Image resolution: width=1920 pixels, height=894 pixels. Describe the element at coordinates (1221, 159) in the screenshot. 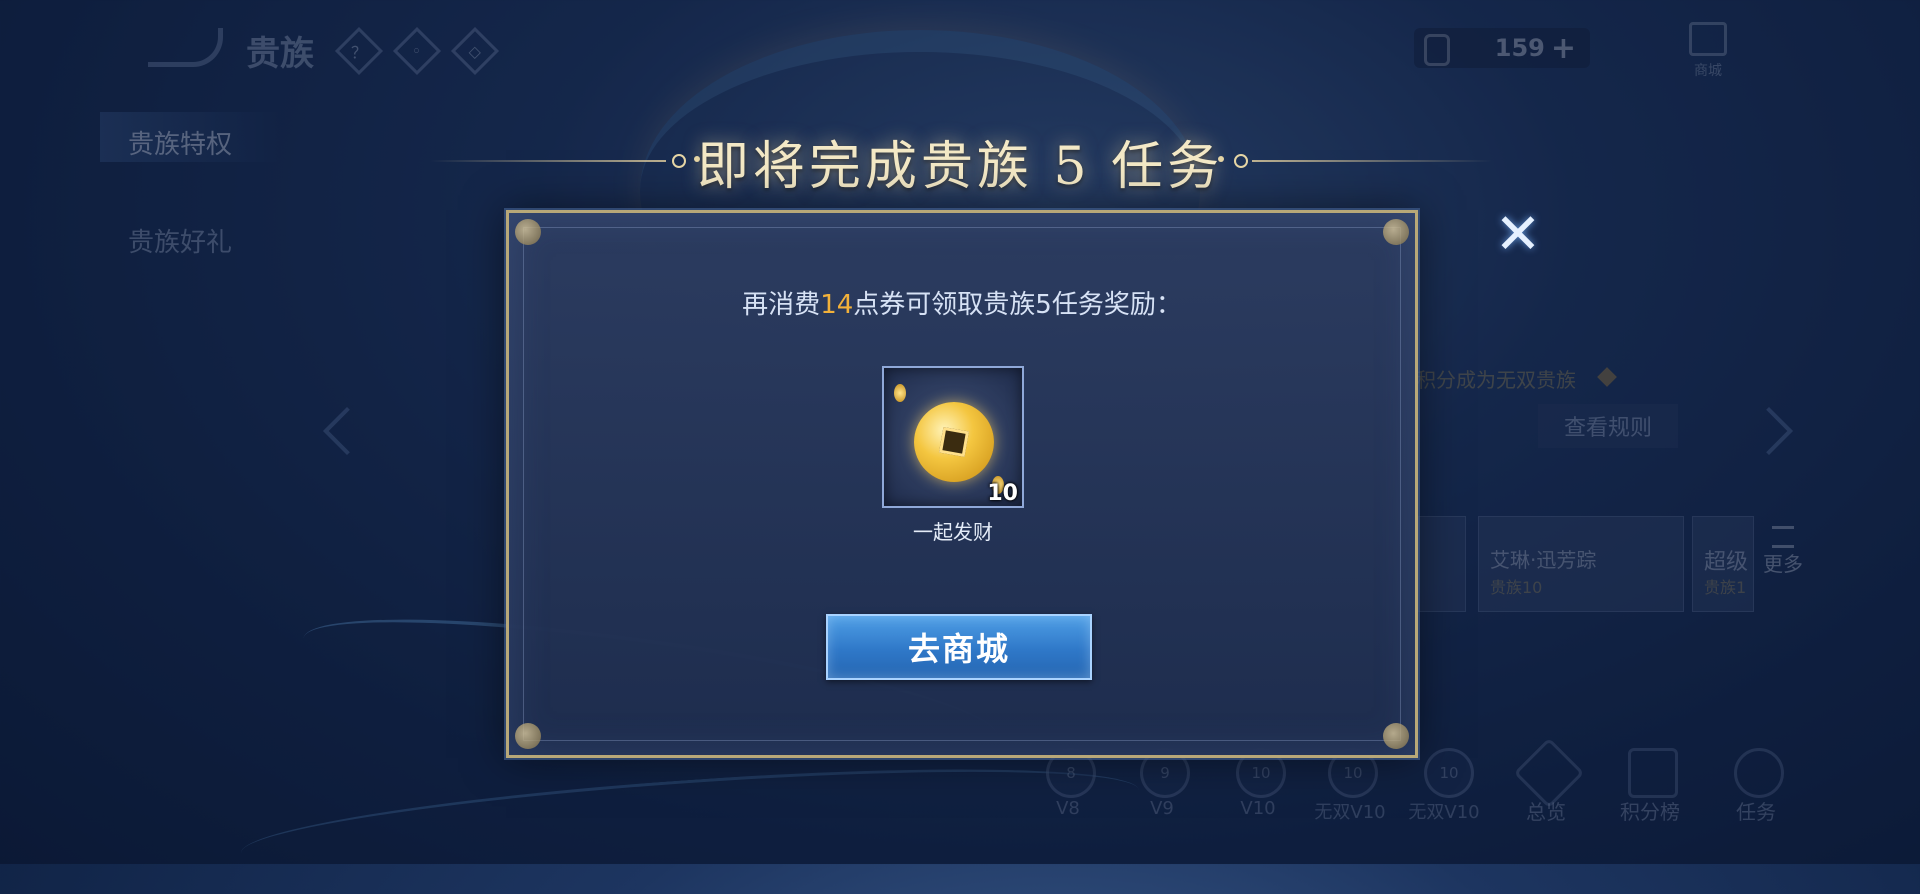

I see `title-spark-right` at that location.